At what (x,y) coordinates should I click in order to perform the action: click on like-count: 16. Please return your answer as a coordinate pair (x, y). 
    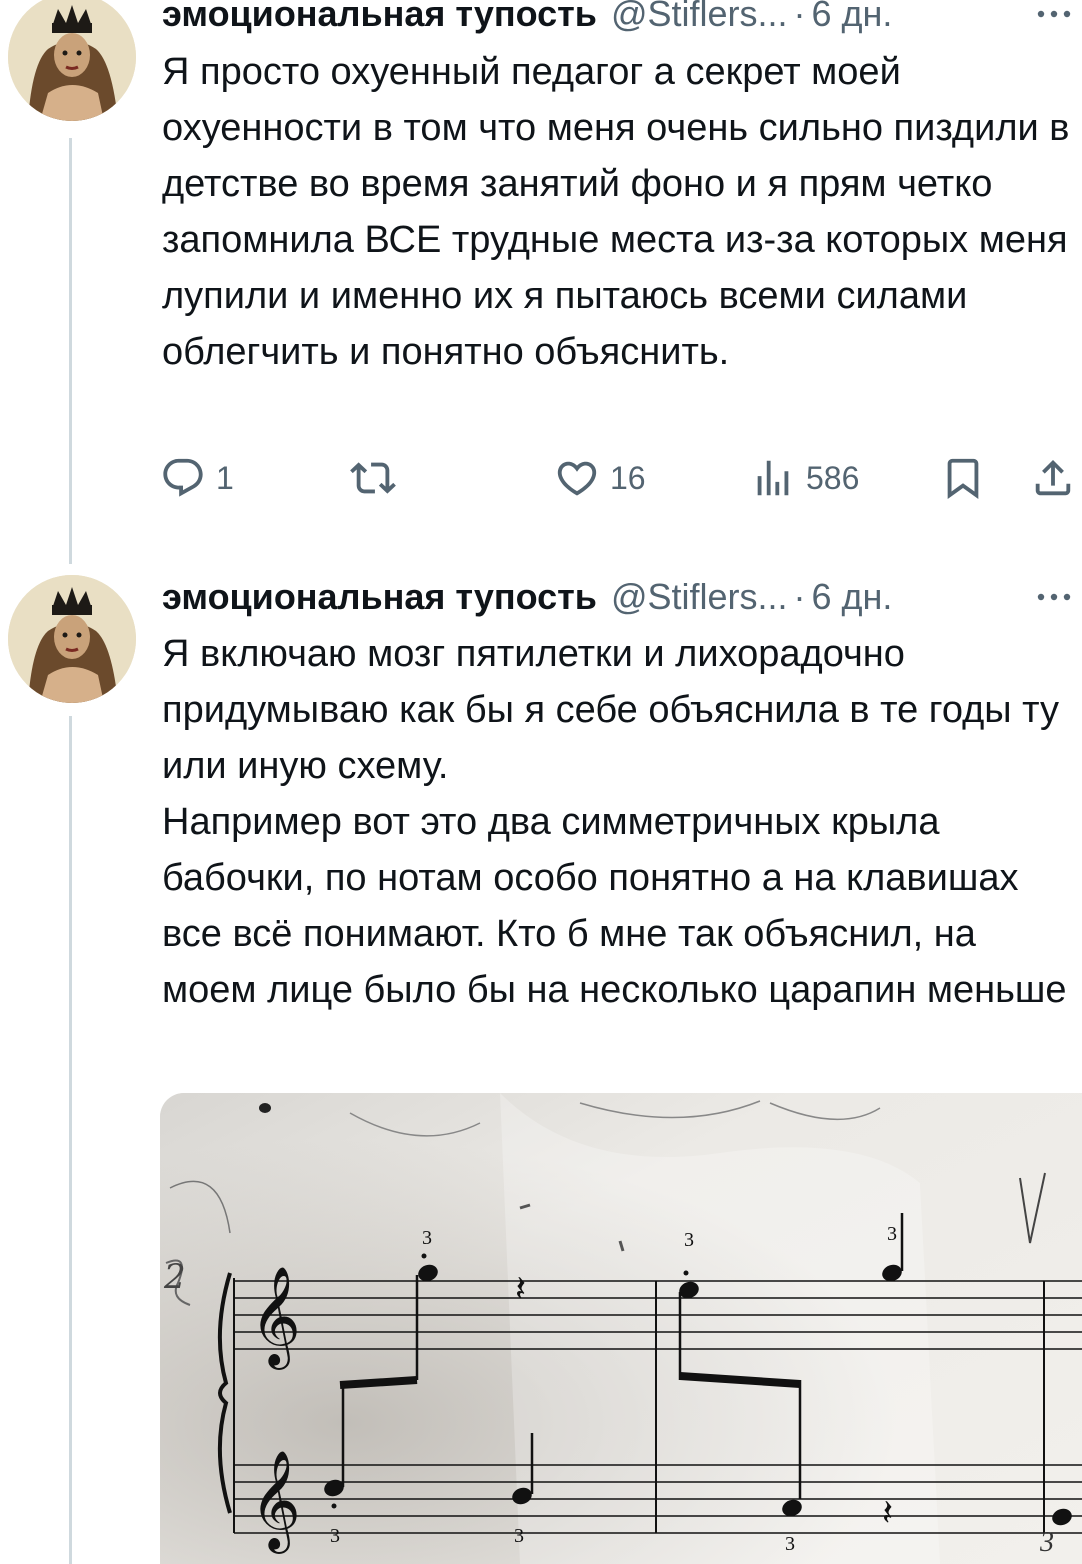
    Looking at the image, I should click on (628, 477).